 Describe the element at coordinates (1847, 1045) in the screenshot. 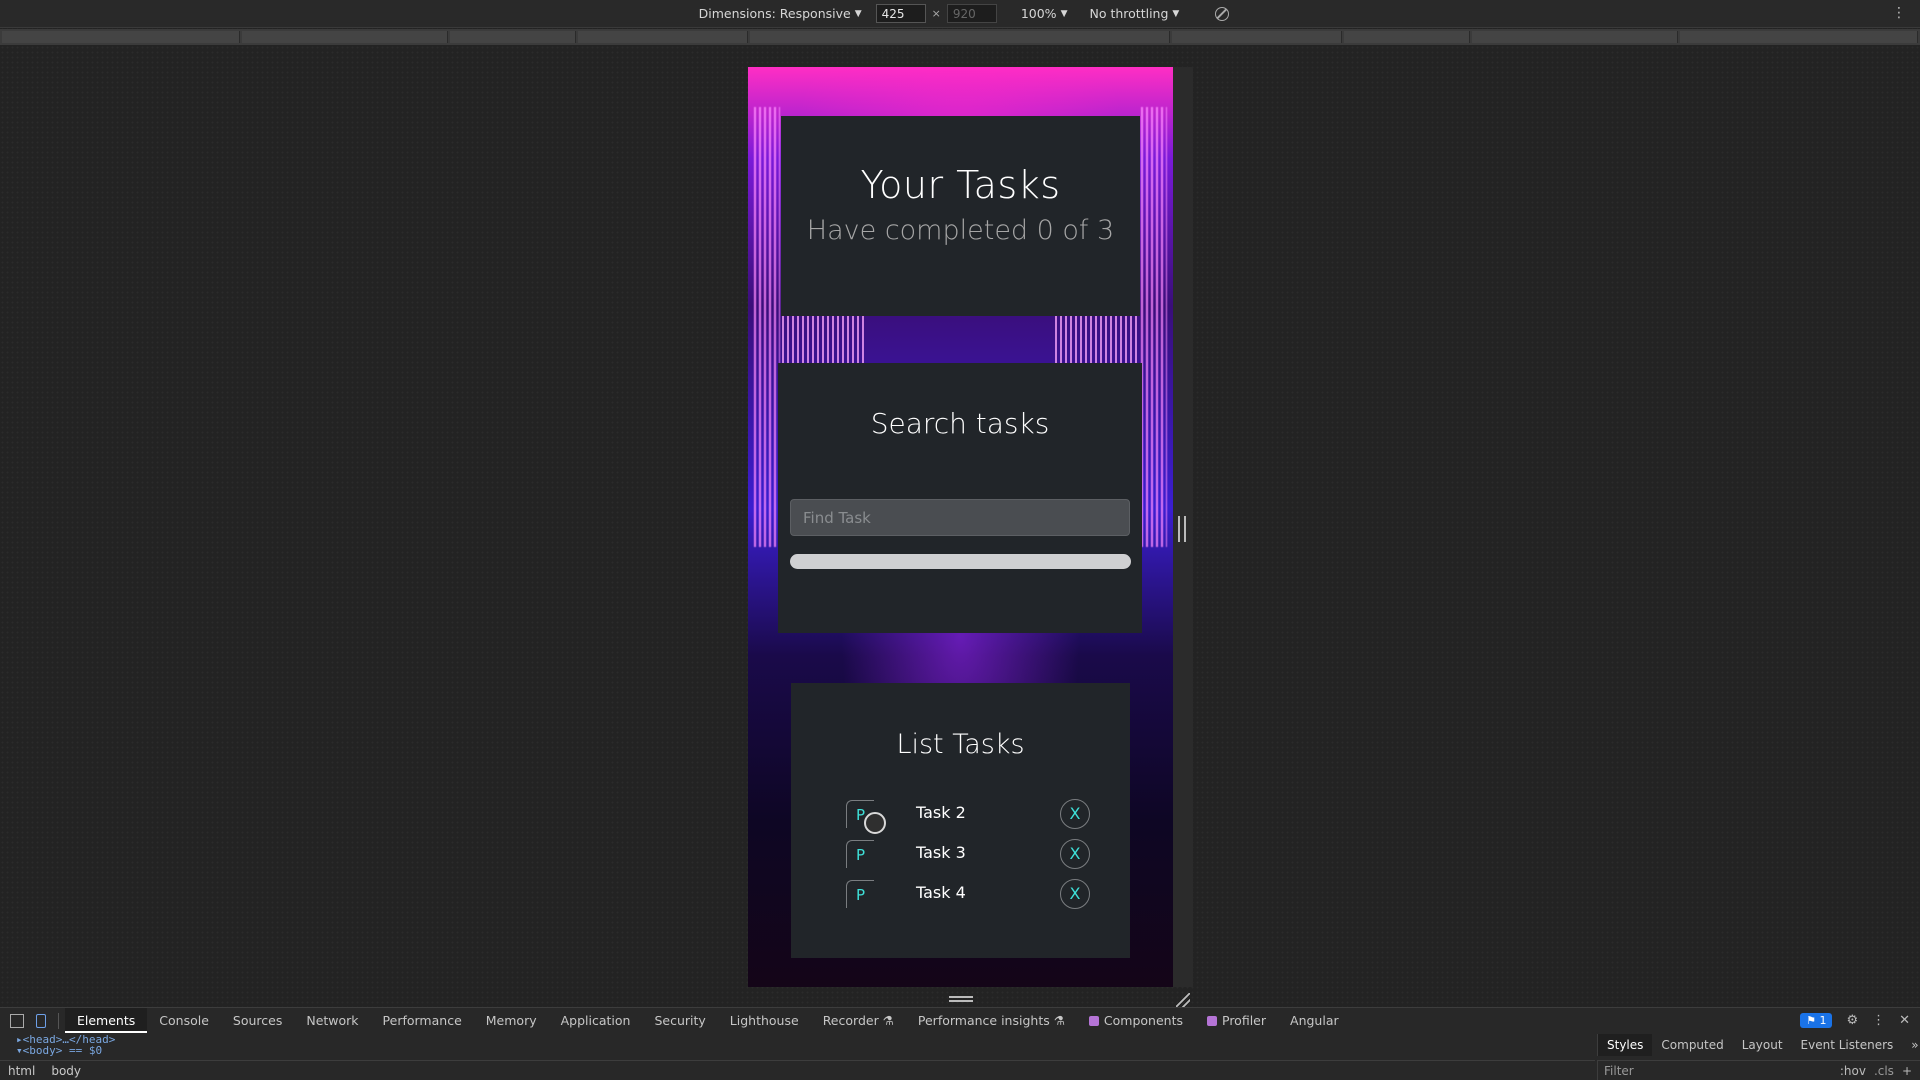

I see `tab-event-listeners: Event Listeners` at that location.